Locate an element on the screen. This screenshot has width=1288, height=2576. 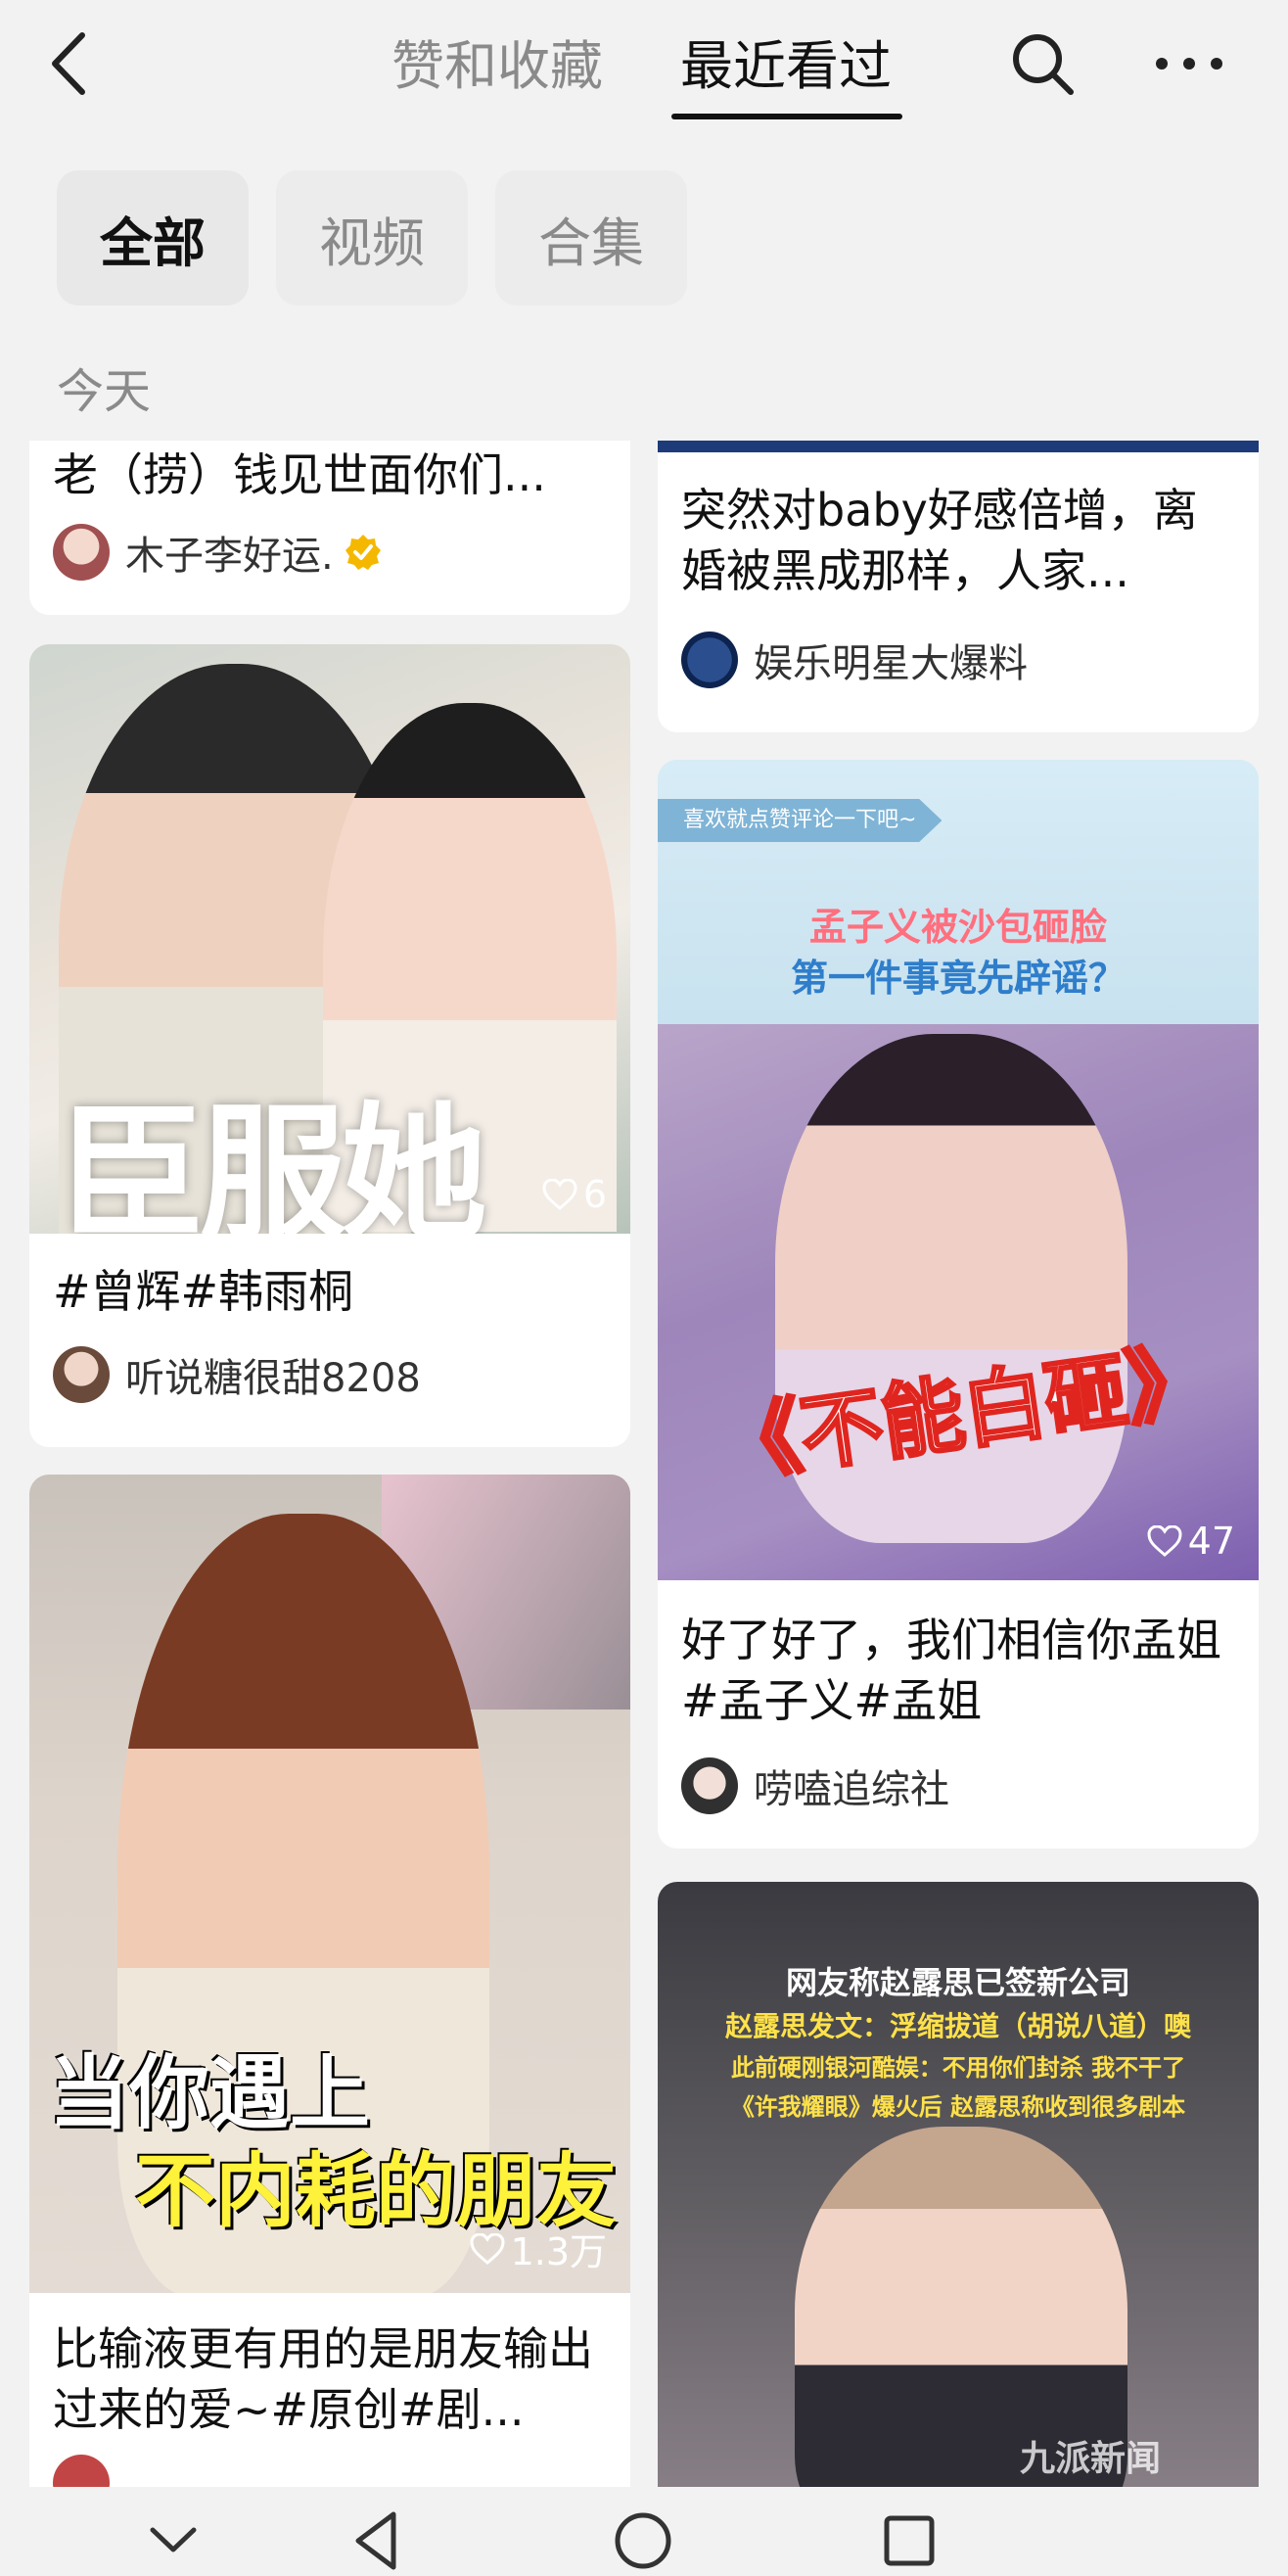
like-count-value: 6 is located at coordinates (595, 1194).